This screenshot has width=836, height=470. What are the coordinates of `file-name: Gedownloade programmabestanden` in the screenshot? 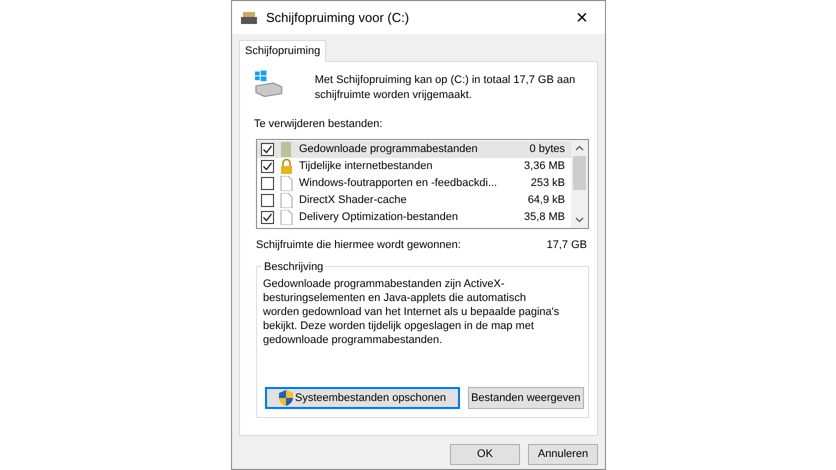 It's located at (389, 149).